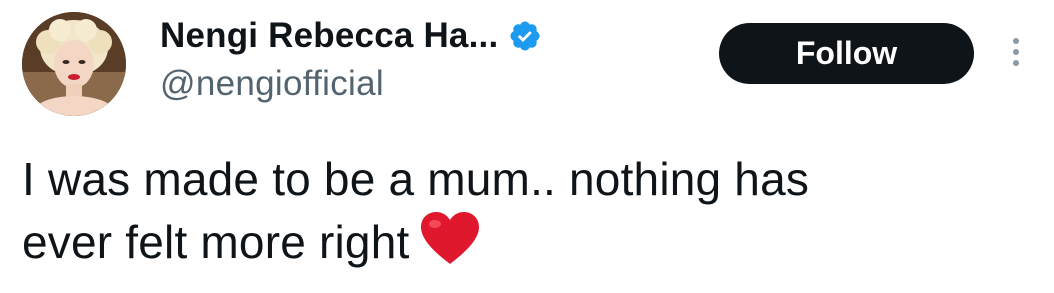 The image size is (1054, 293). Describe the element at coordinates (846, 53) in the screenshot. I see `follow-button: Follow` at that location.